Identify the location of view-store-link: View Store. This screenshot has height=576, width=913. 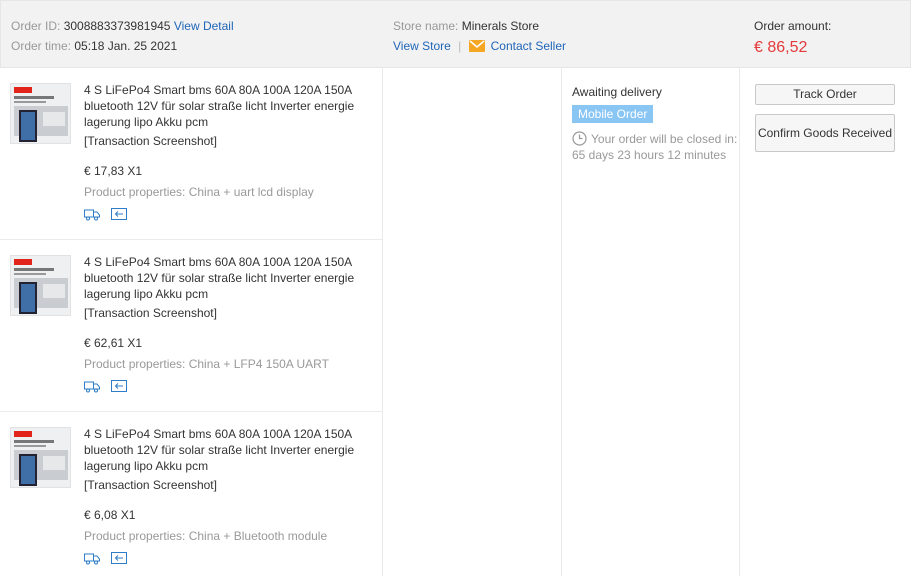
(422, 46).